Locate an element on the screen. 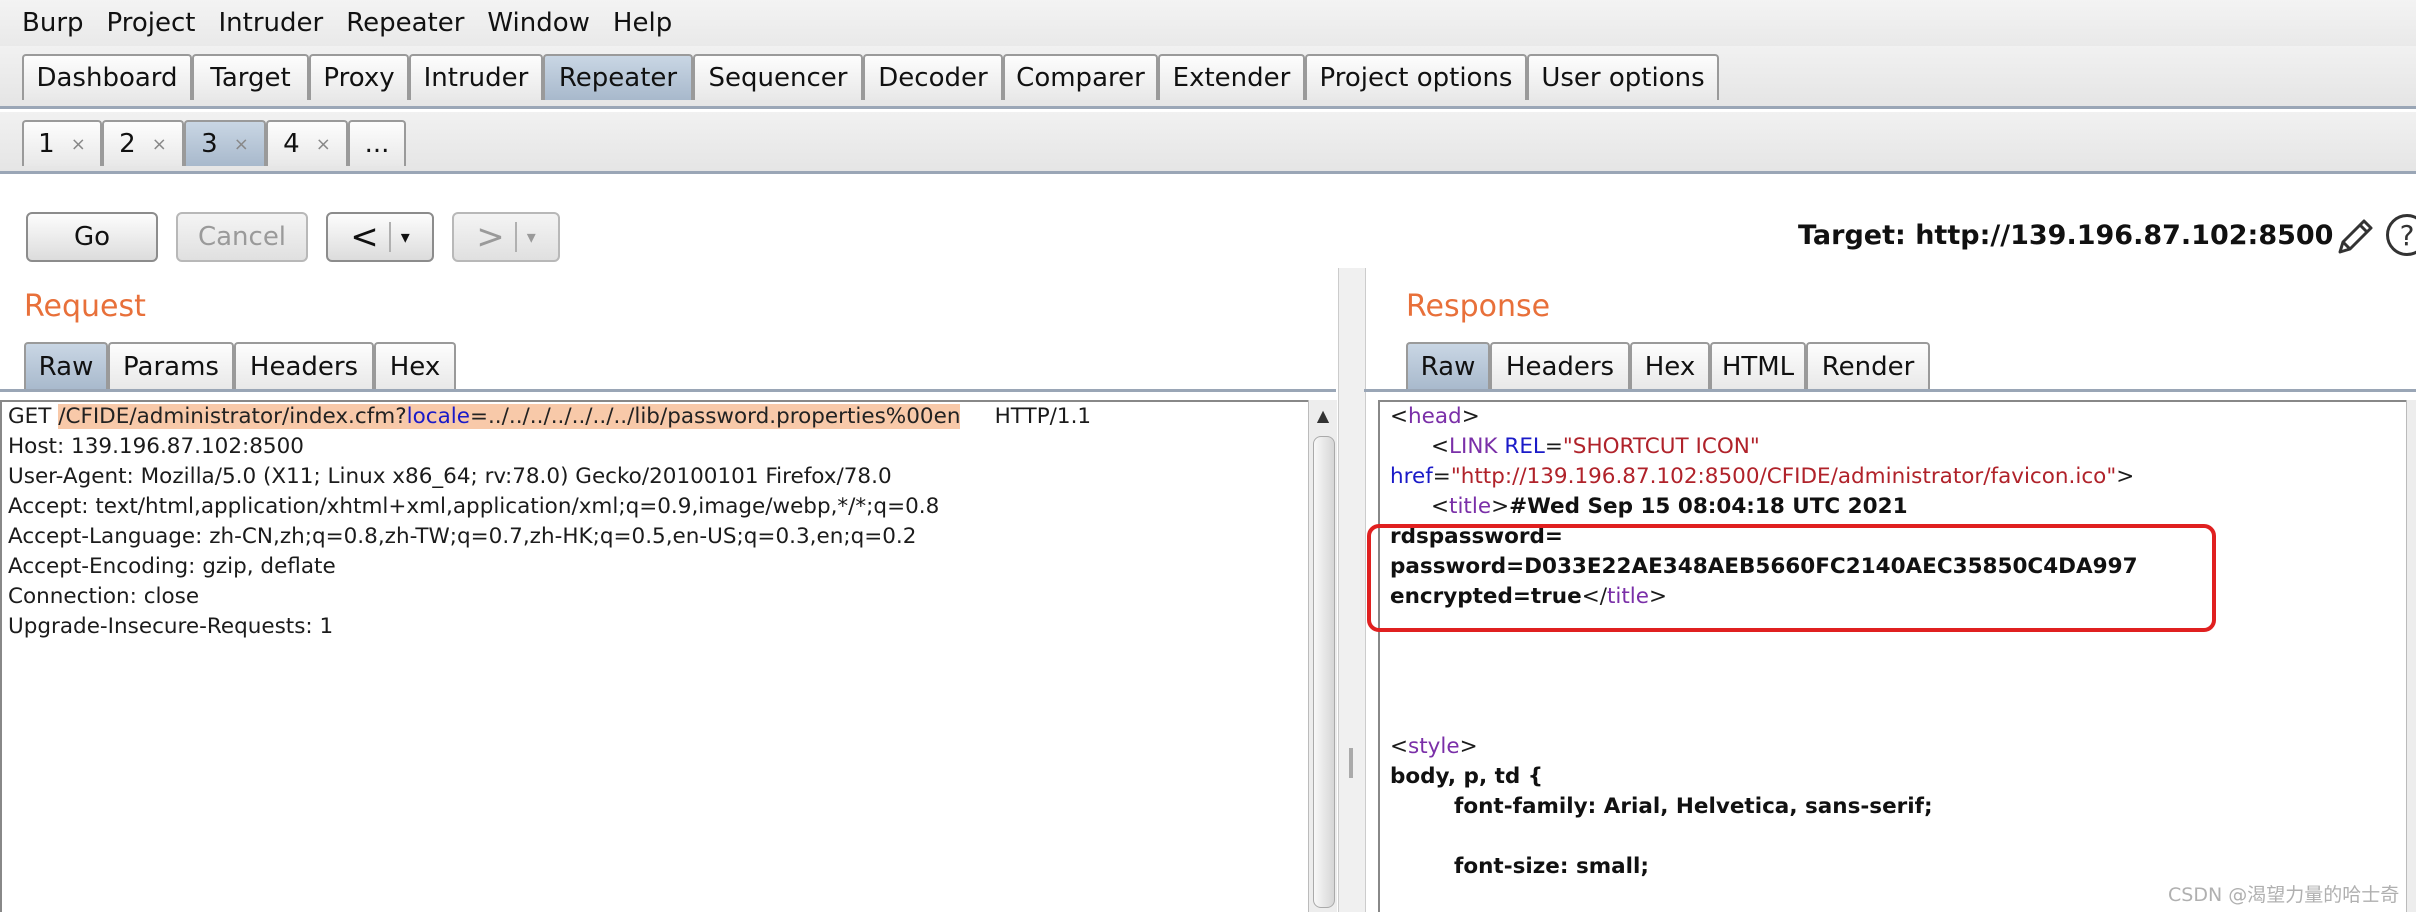 The width and height of the screenshot is (2416, 912). request-scrollbar: ▲ is located at coordinates (1322, 656).